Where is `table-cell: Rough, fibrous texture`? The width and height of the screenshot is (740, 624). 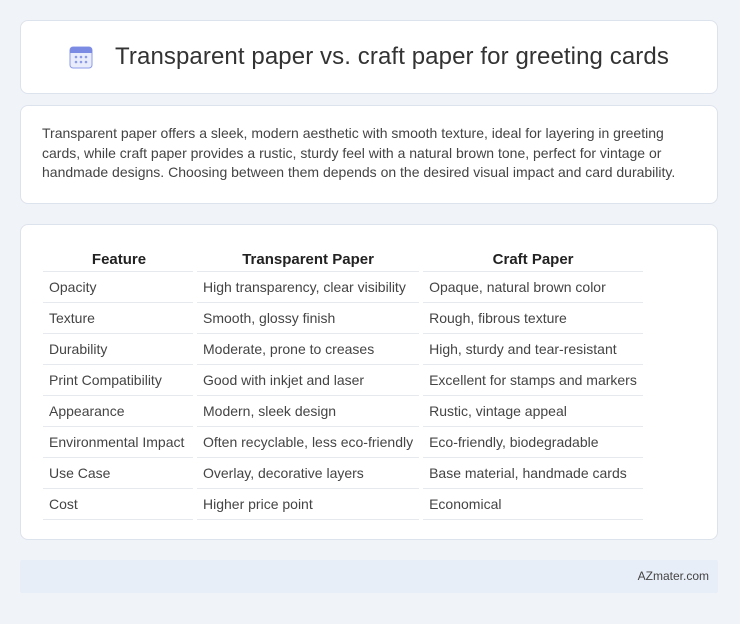
table-cell: Rough, fibrous texture is located at coordinates (534, 318).